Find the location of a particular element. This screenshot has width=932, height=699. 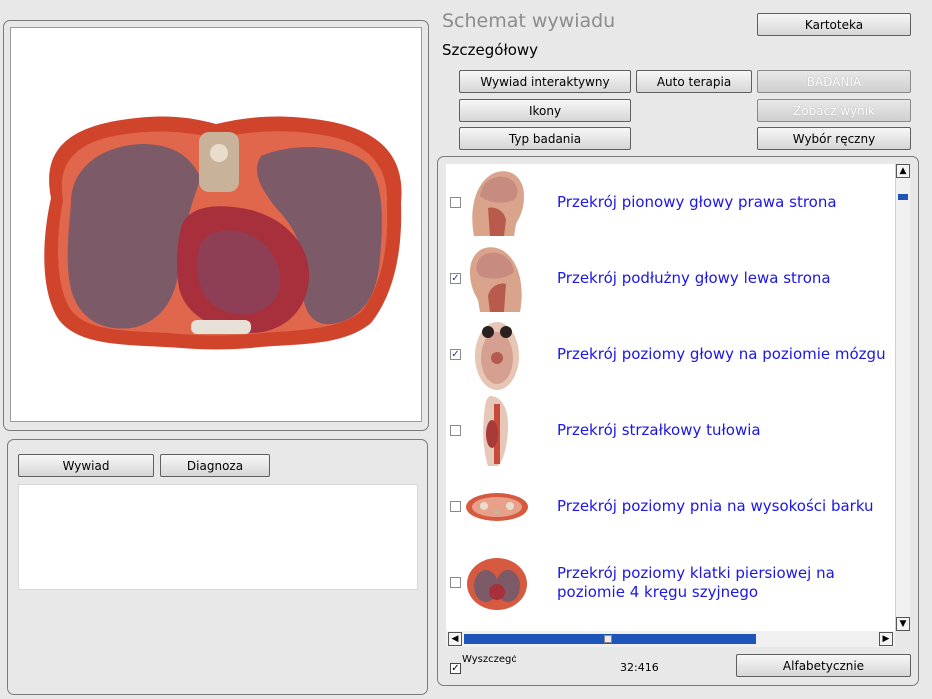

item-label: Przekrój pionowy głowy prawa strona is located at coordinates (722, 202).